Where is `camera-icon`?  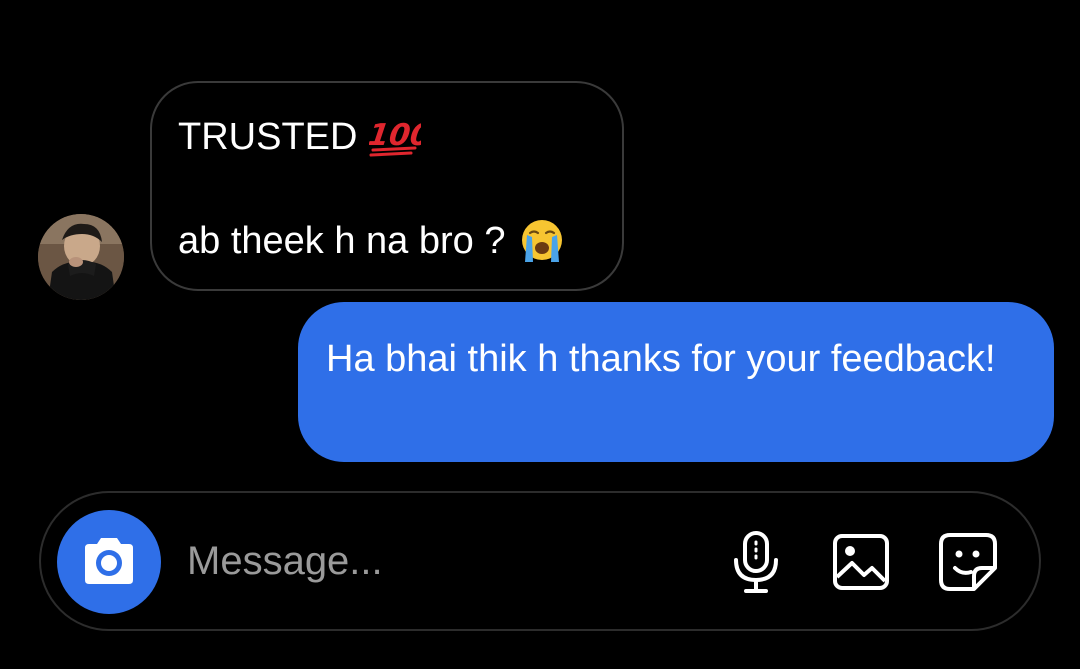 camera-icon is located at coordinates (109, 561).